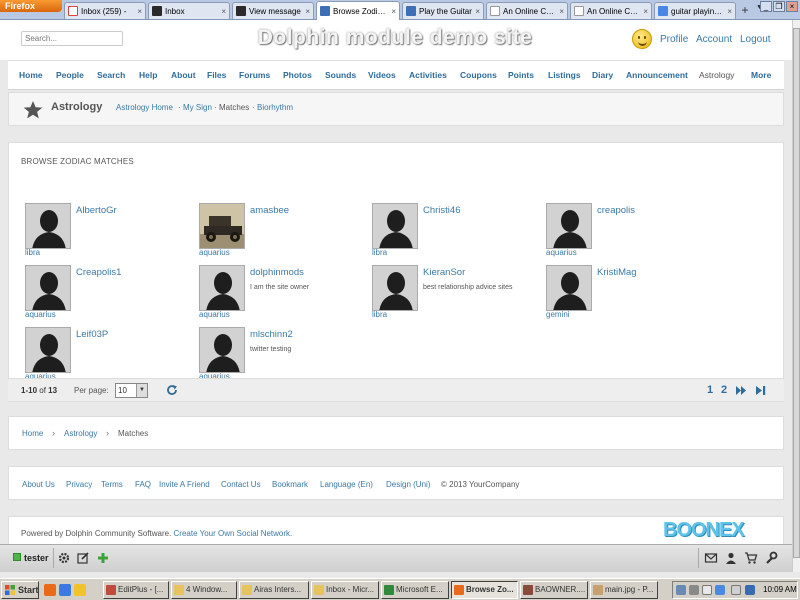  What do you see at coordinates (731, 558) in the screenshot?
I see `user-icon` at bounding box center [731, 558].